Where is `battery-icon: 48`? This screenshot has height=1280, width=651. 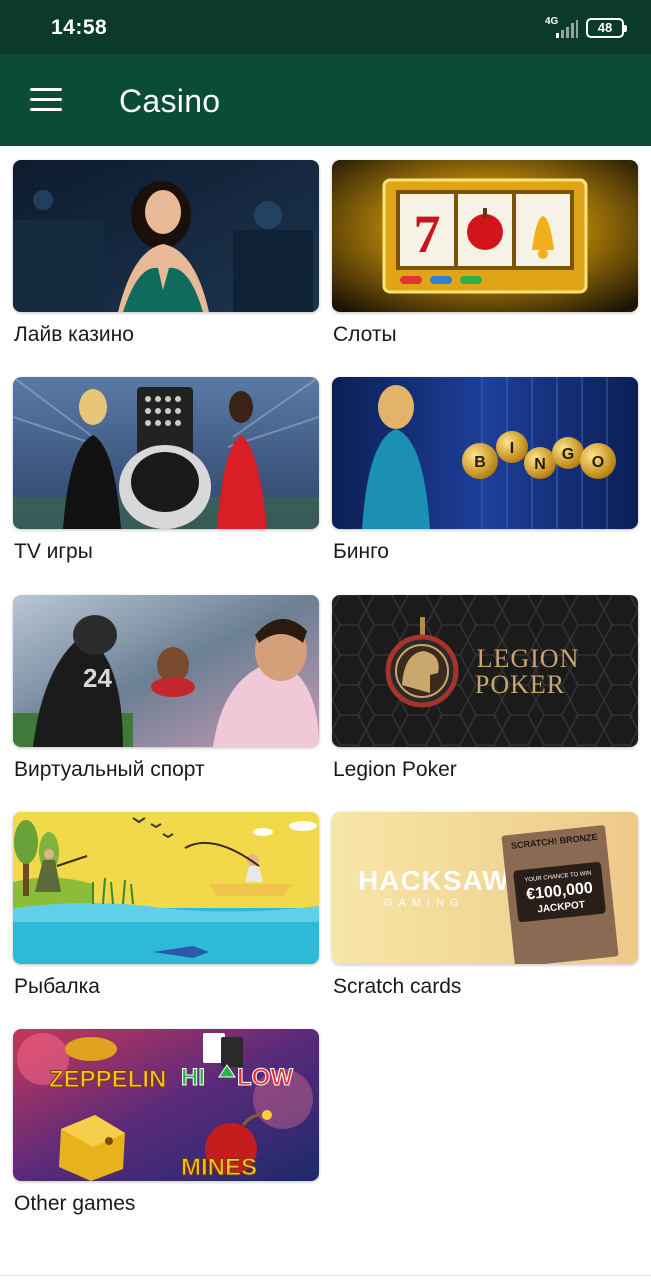
battery-icon: 48 is located at coordinates (606, 28).